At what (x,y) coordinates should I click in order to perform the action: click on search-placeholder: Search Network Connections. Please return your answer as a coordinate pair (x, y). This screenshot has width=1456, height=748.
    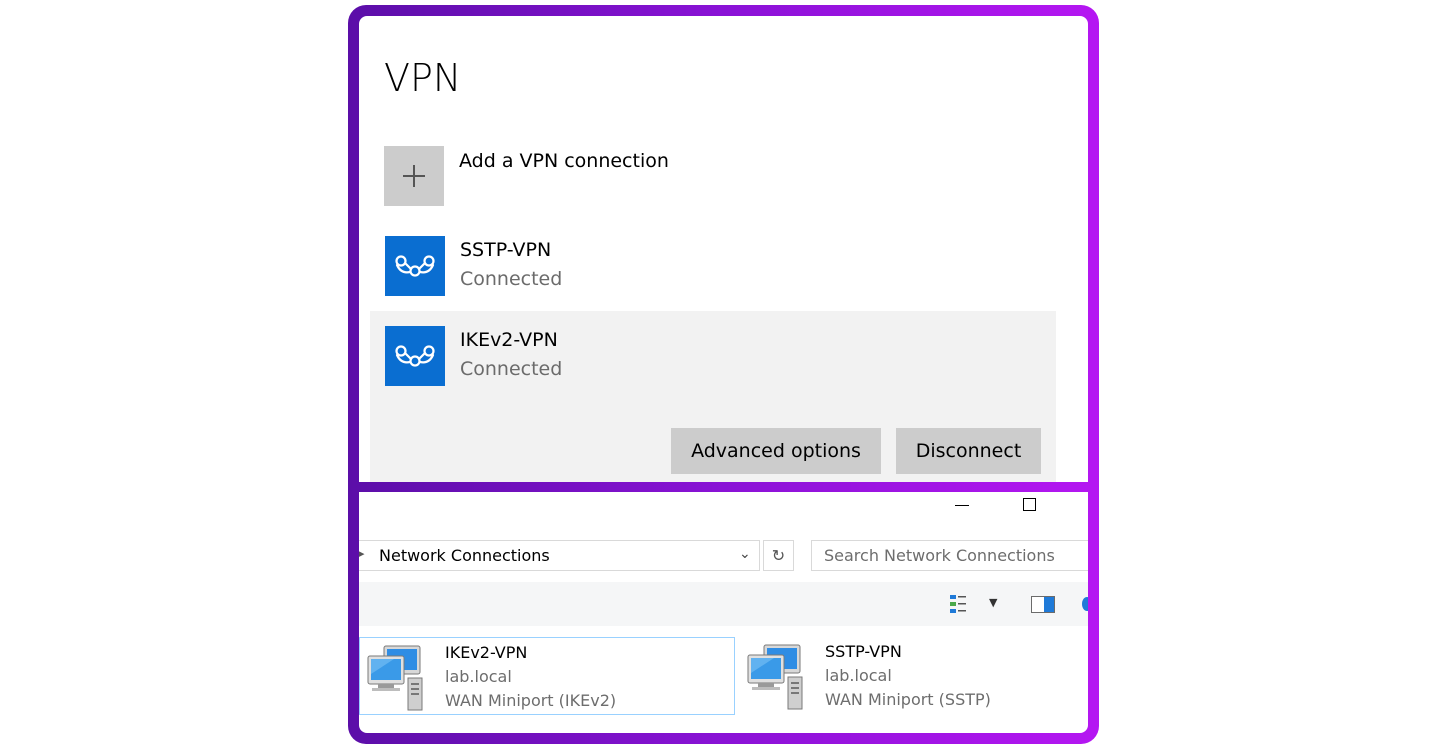
    Looking at the image, I should click on (939, 555).